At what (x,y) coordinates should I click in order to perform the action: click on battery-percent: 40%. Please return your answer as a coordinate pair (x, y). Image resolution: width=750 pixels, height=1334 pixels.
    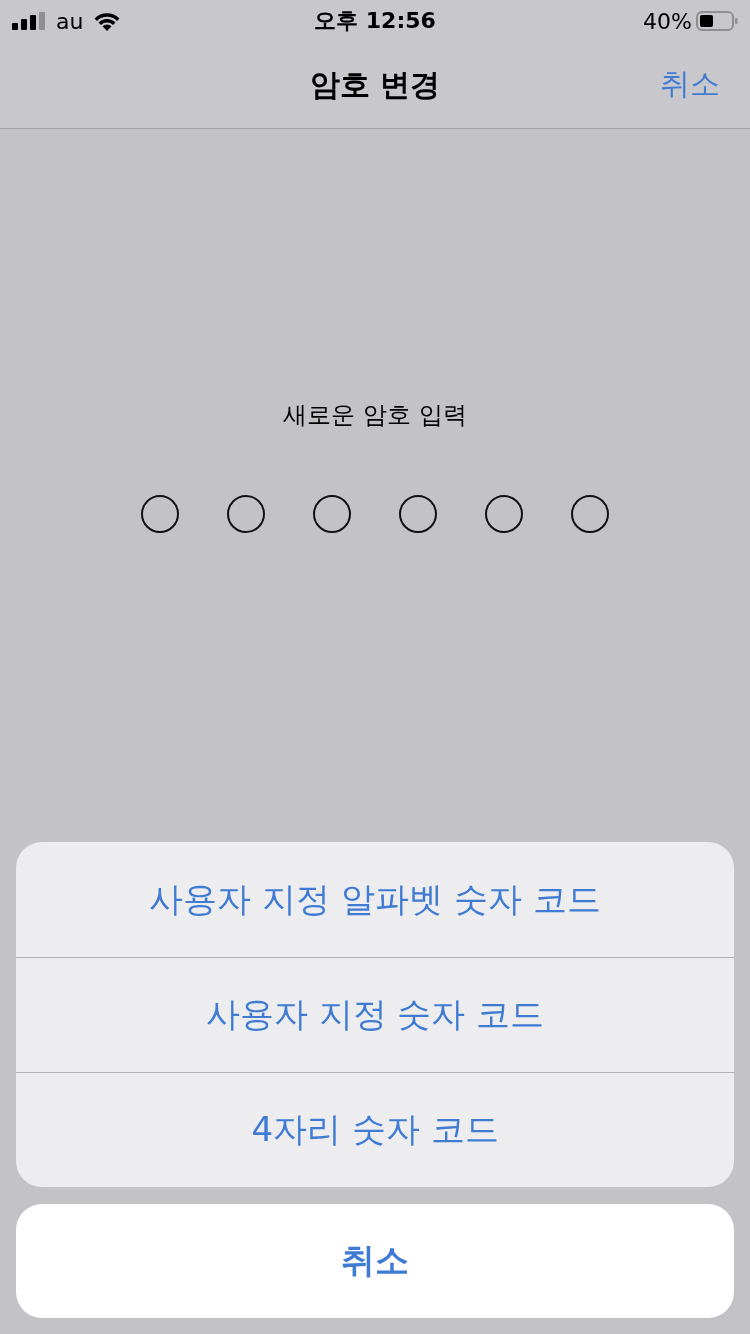
    Looking at the image, I should click on (667, 21).